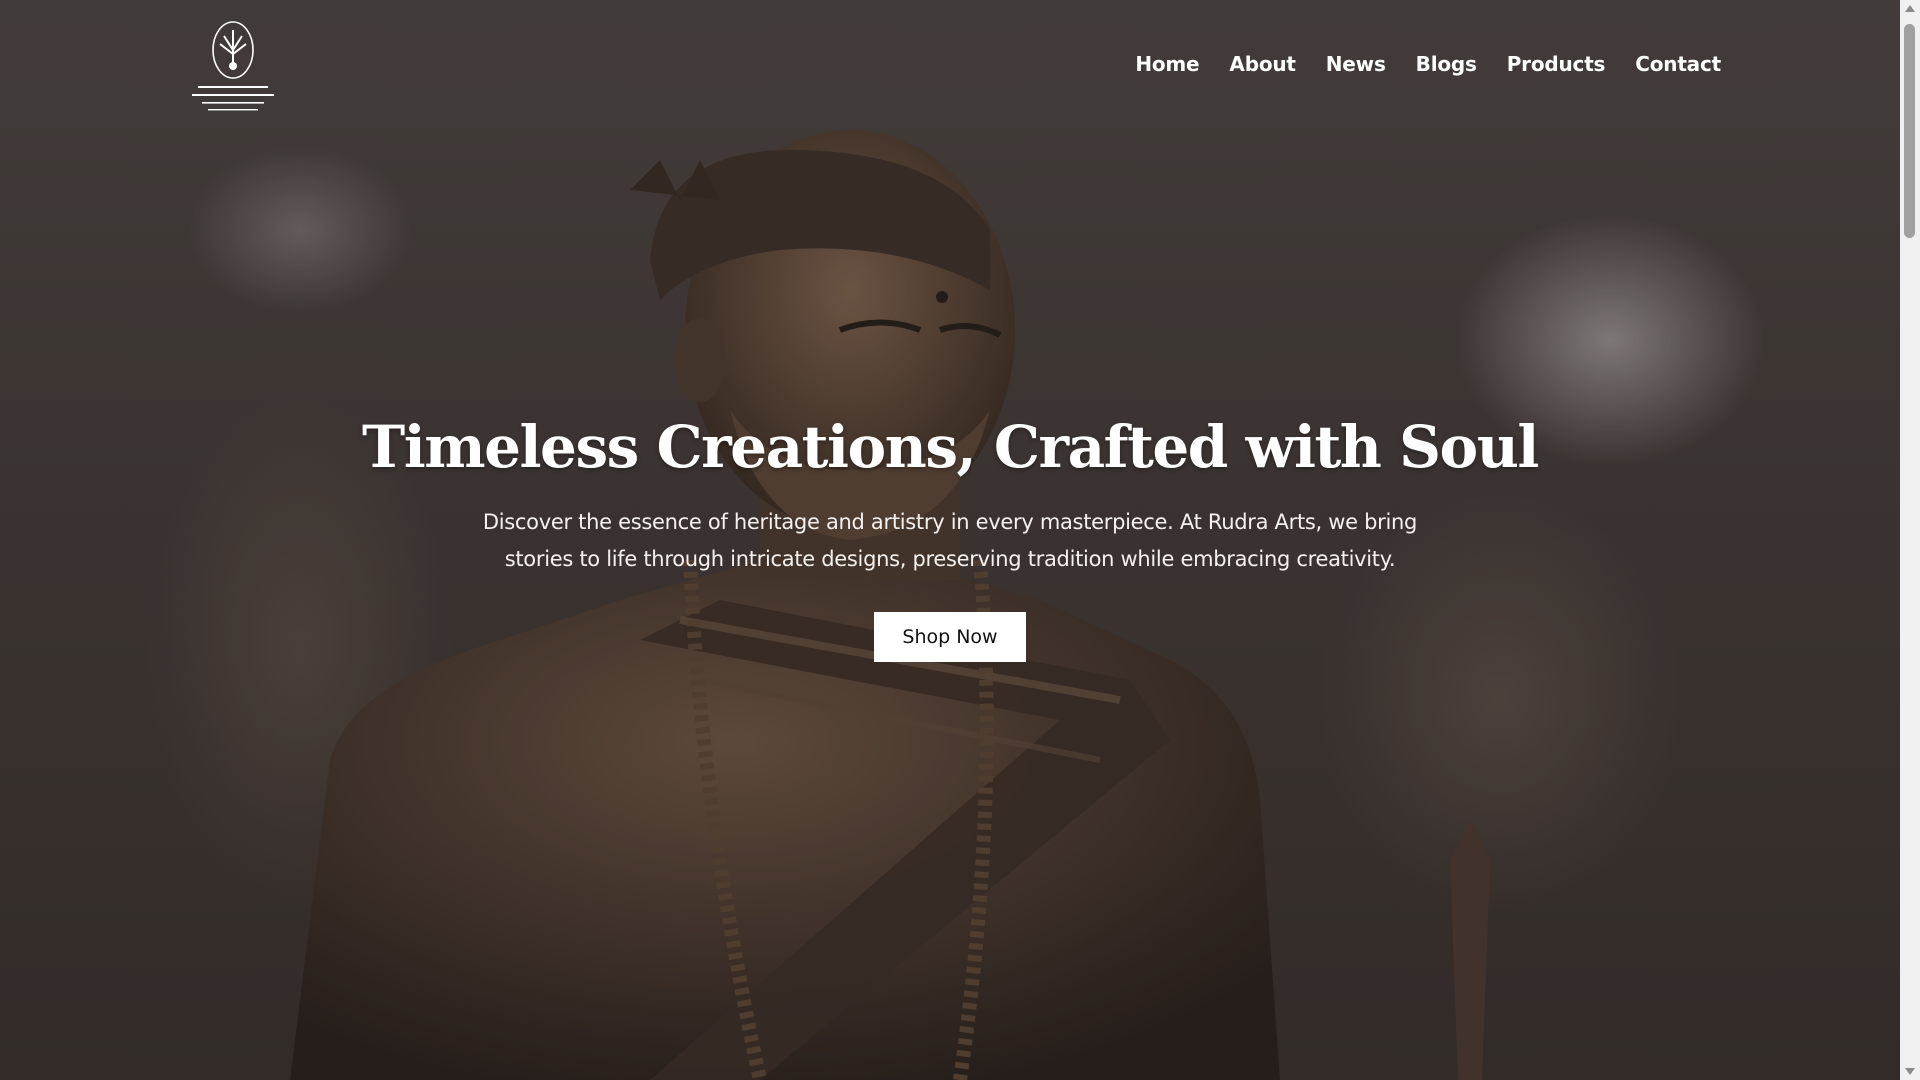 Image resolution: width=1920 pixels, height=1080 pixels. What do you see at coordinates (950, 637) in the screenshot?
I see `shop-now-button: Shop Now` at bounding box center [950, 637].